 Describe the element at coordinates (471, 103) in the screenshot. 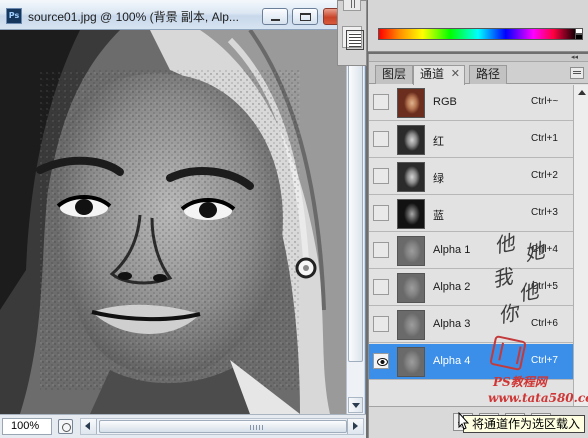

I see `channel-row: RGB Ctrl+~` at that location.